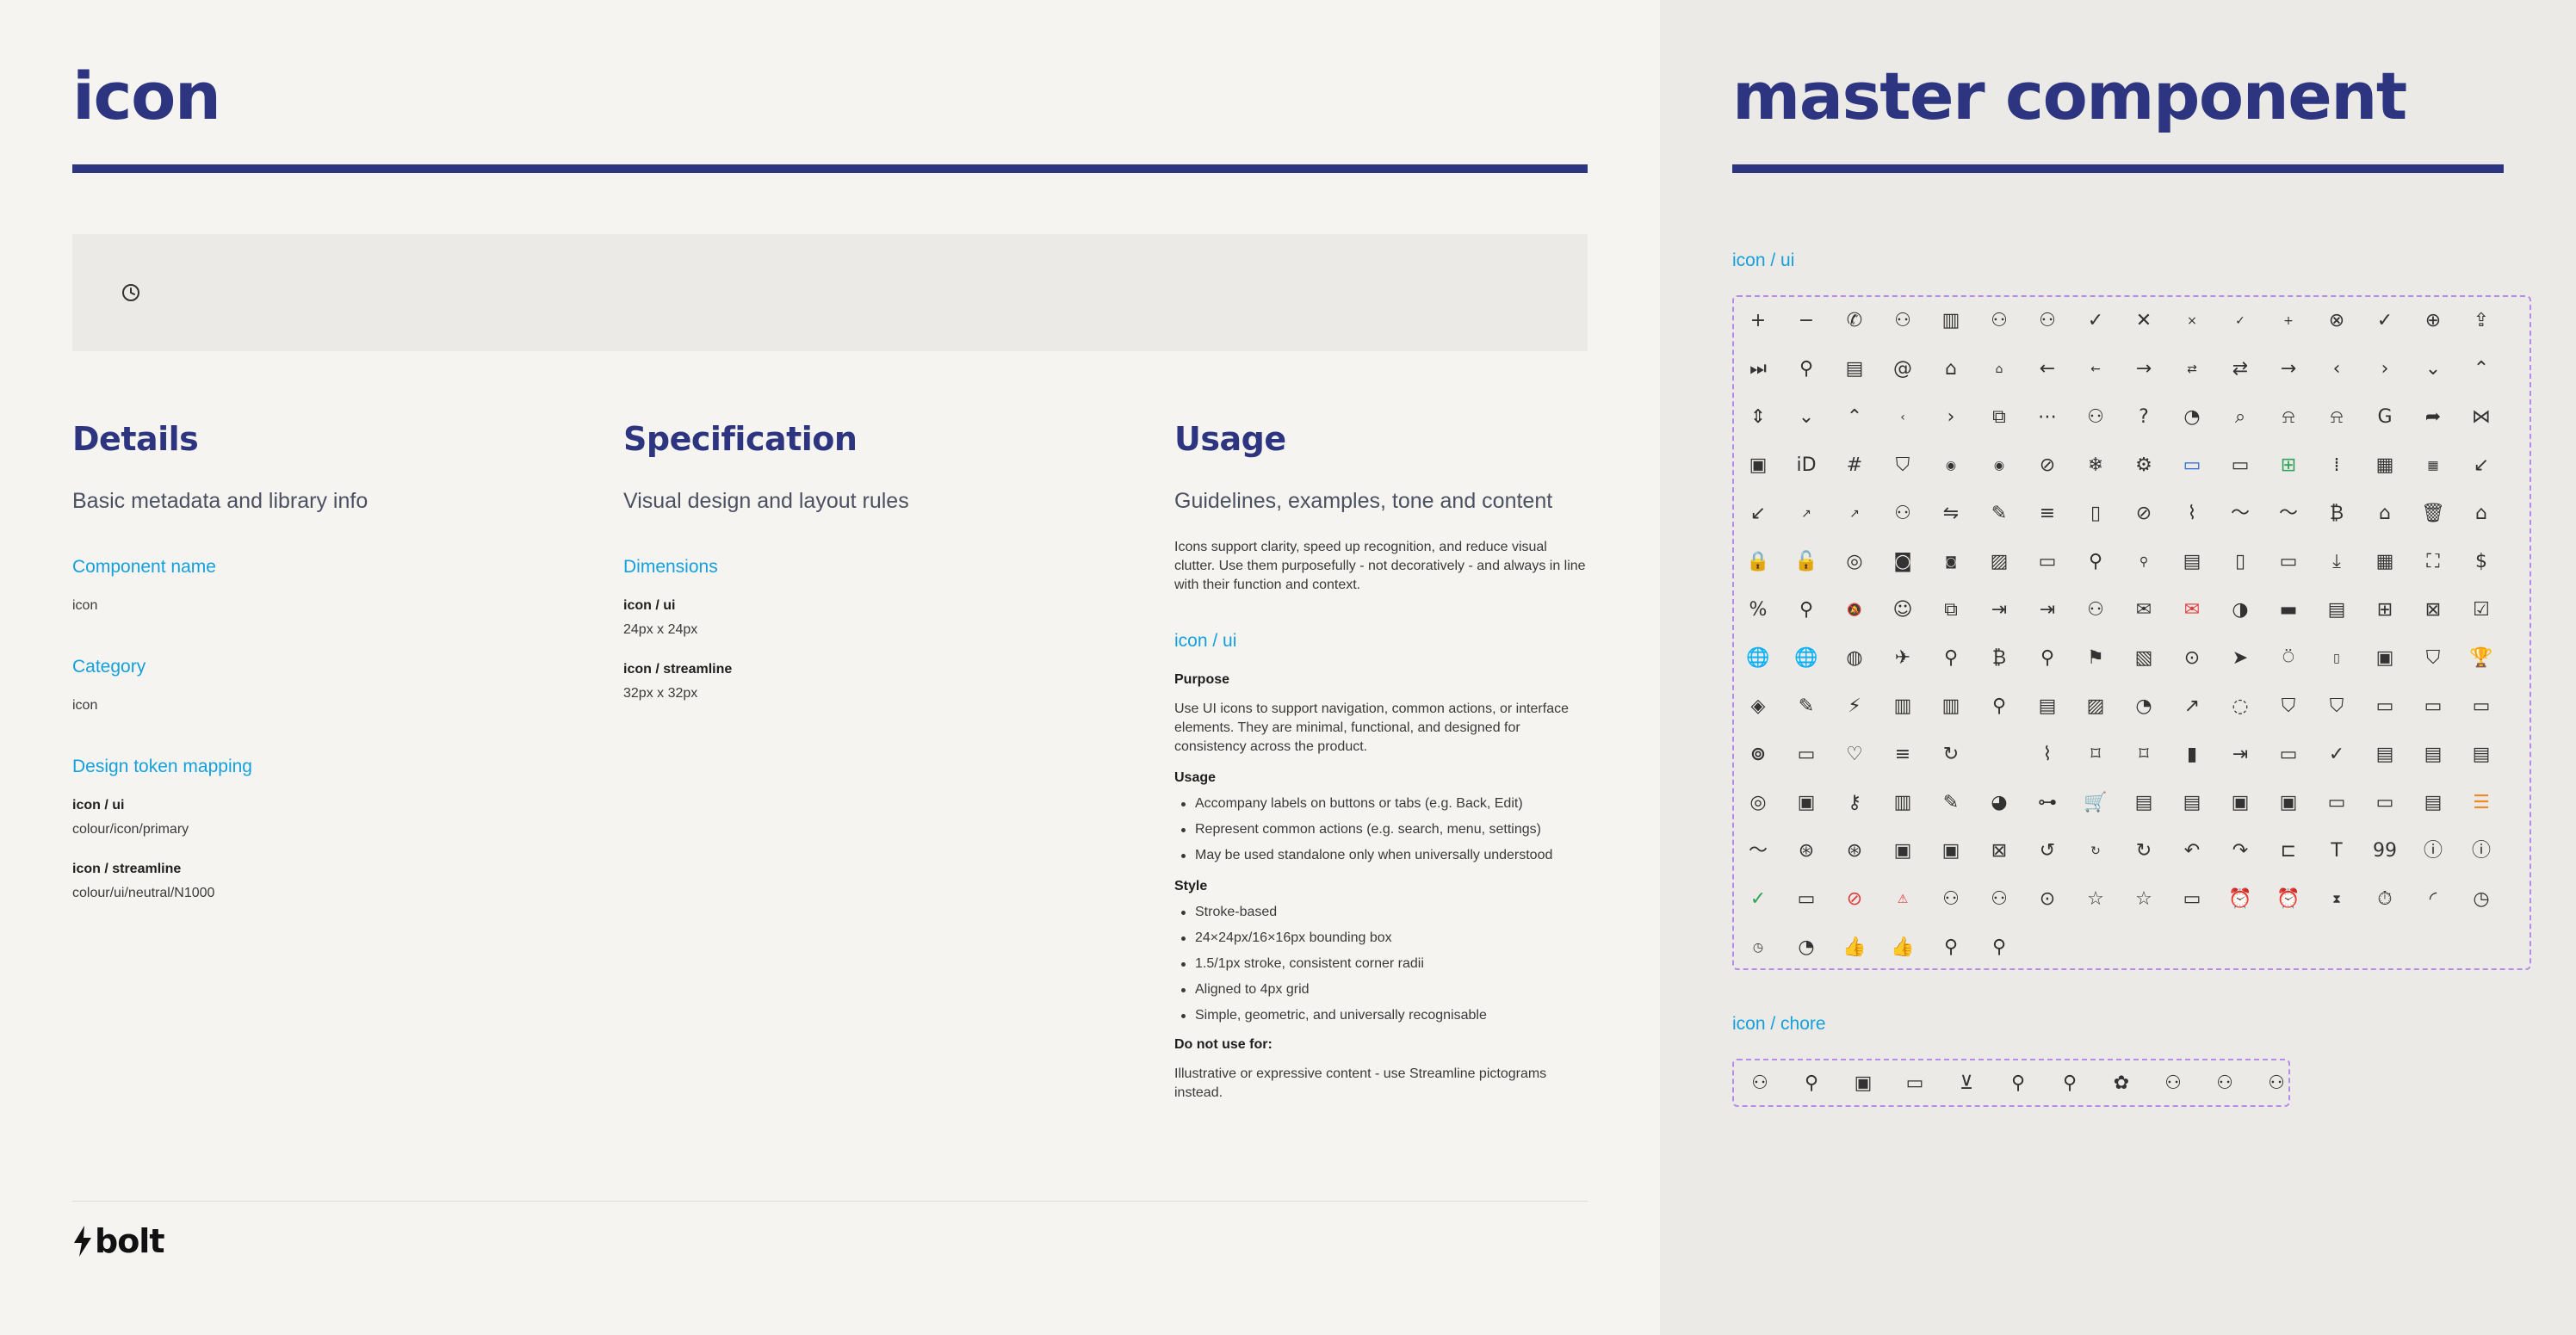  Describe the element at coordinates (1807, 851) in the screenshot. I see `ui-icon: ⊛` at that location.